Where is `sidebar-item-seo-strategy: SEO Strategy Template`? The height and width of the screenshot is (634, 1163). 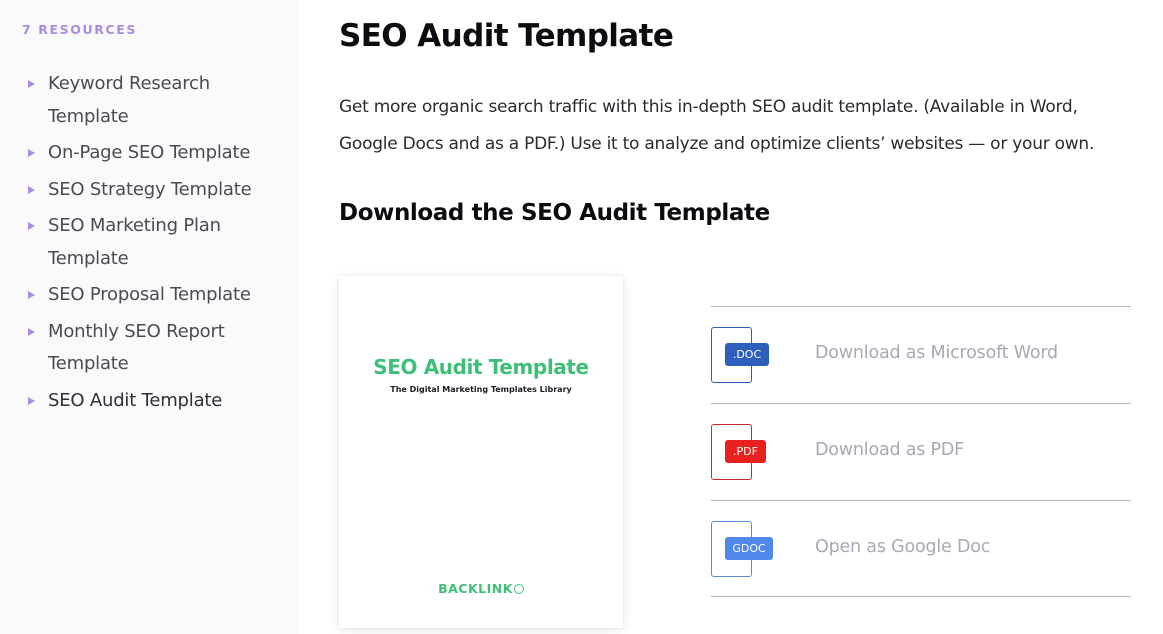 sidebar-item-seo-strategy: SEO Strategy Template is located at coordinates (148, 190).